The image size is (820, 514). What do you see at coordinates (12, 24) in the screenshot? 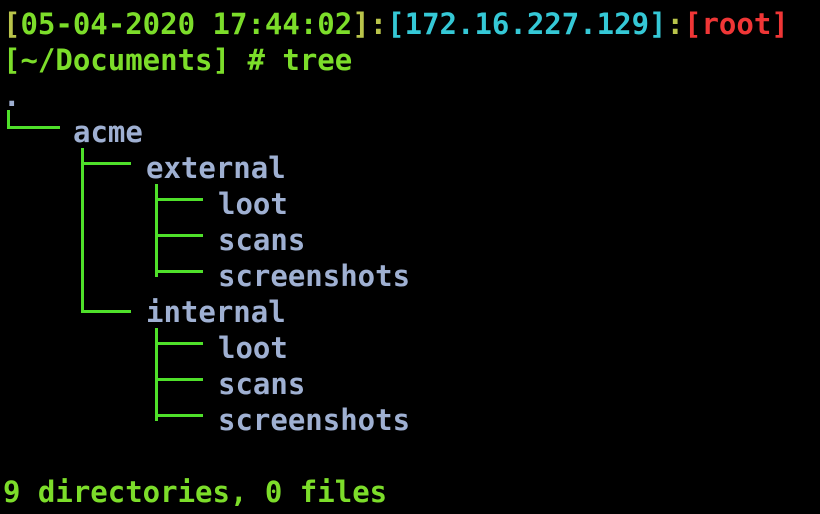
I see `timestamp-open-bracket: [` at bounding box center [12, 24].